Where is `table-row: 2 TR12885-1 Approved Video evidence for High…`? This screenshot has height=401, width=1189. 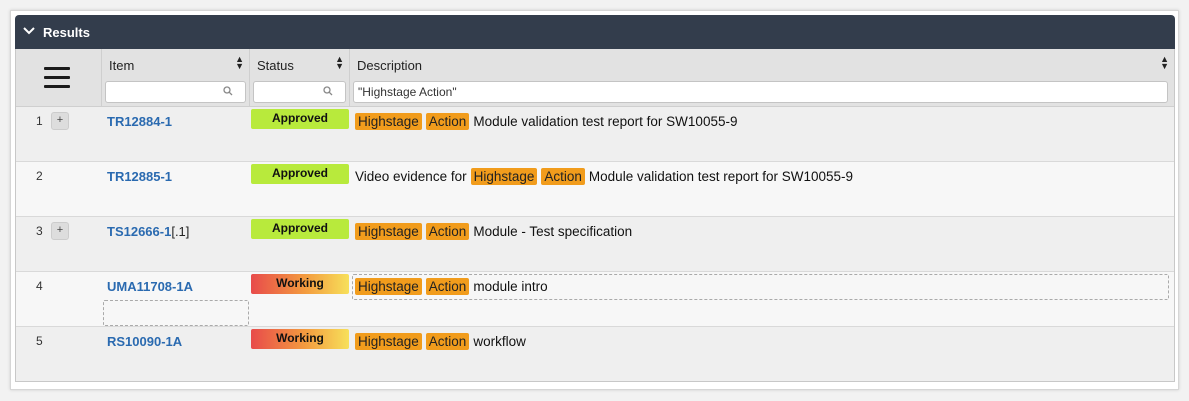
table-row: 2 TR12885-1 Approved Video evidence for High… is located at coordinates (595, 189).